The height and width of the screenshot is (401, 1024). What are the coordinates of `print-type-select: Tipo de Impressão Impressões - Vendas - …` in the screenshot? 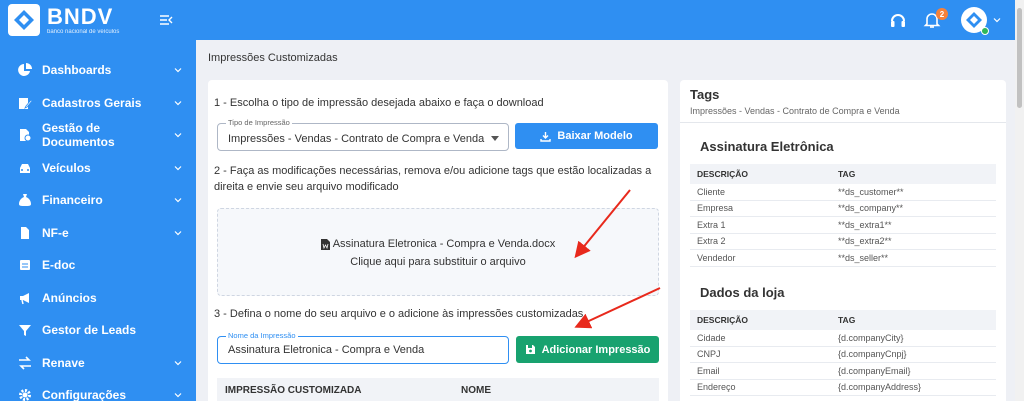 It's located at (363, 134).